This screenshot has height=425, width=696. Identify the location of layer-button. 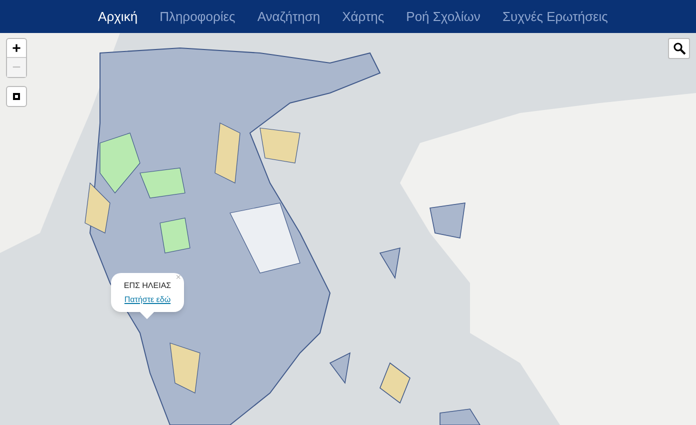
(16, 96).